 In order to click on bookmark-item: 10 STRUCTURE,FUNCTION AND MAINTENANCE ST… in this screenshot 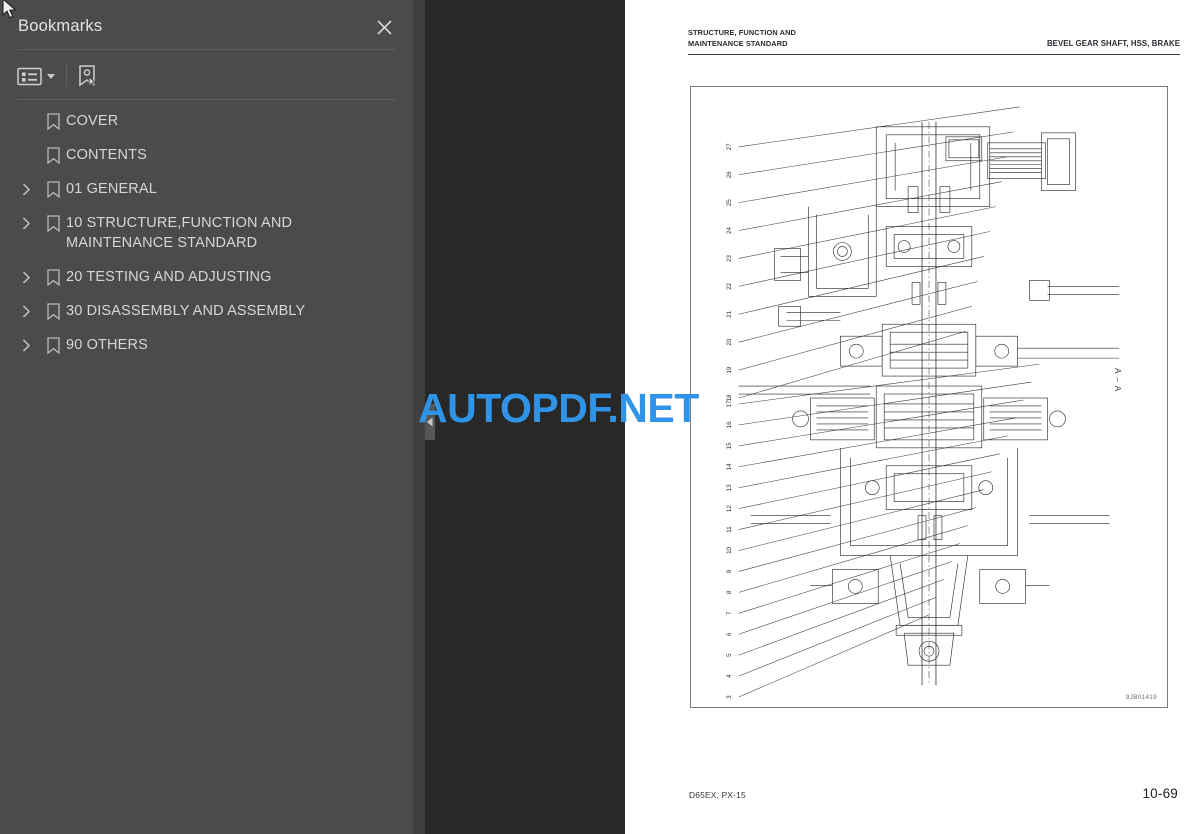, I will do `click(206, 233)`.